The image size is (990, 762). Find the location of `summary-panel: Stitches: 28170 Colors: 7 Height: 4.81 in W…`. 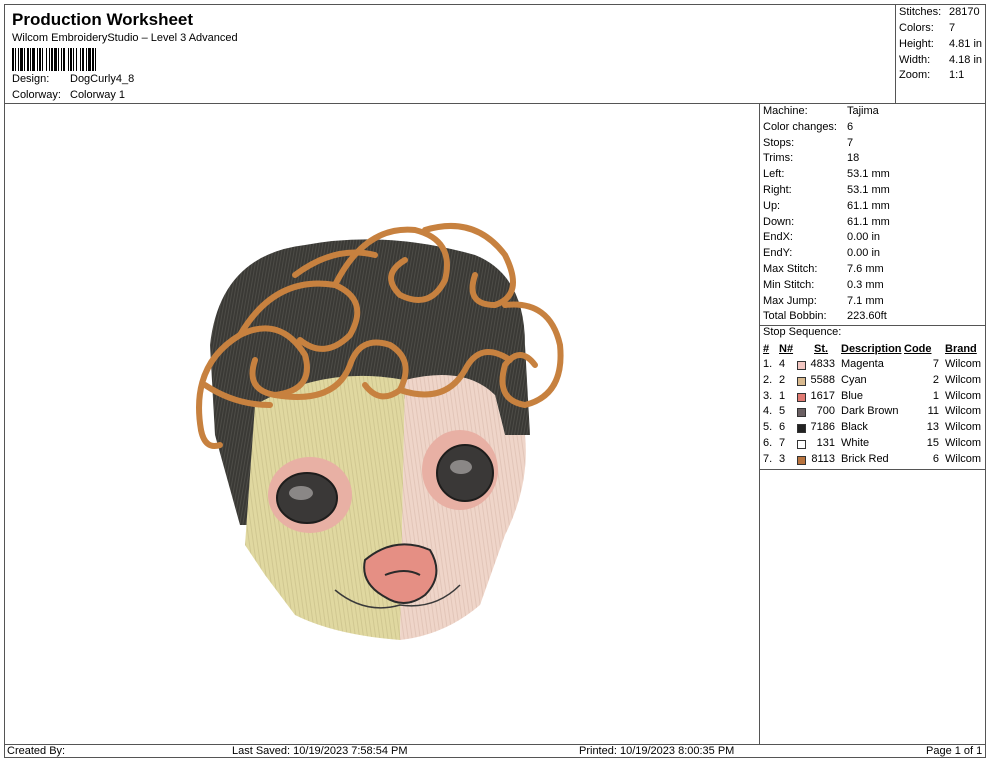

summary-panel: Stitches: 28170 Colors: 7 Height: 4.81 in W… is located at coordinates (940, 54).